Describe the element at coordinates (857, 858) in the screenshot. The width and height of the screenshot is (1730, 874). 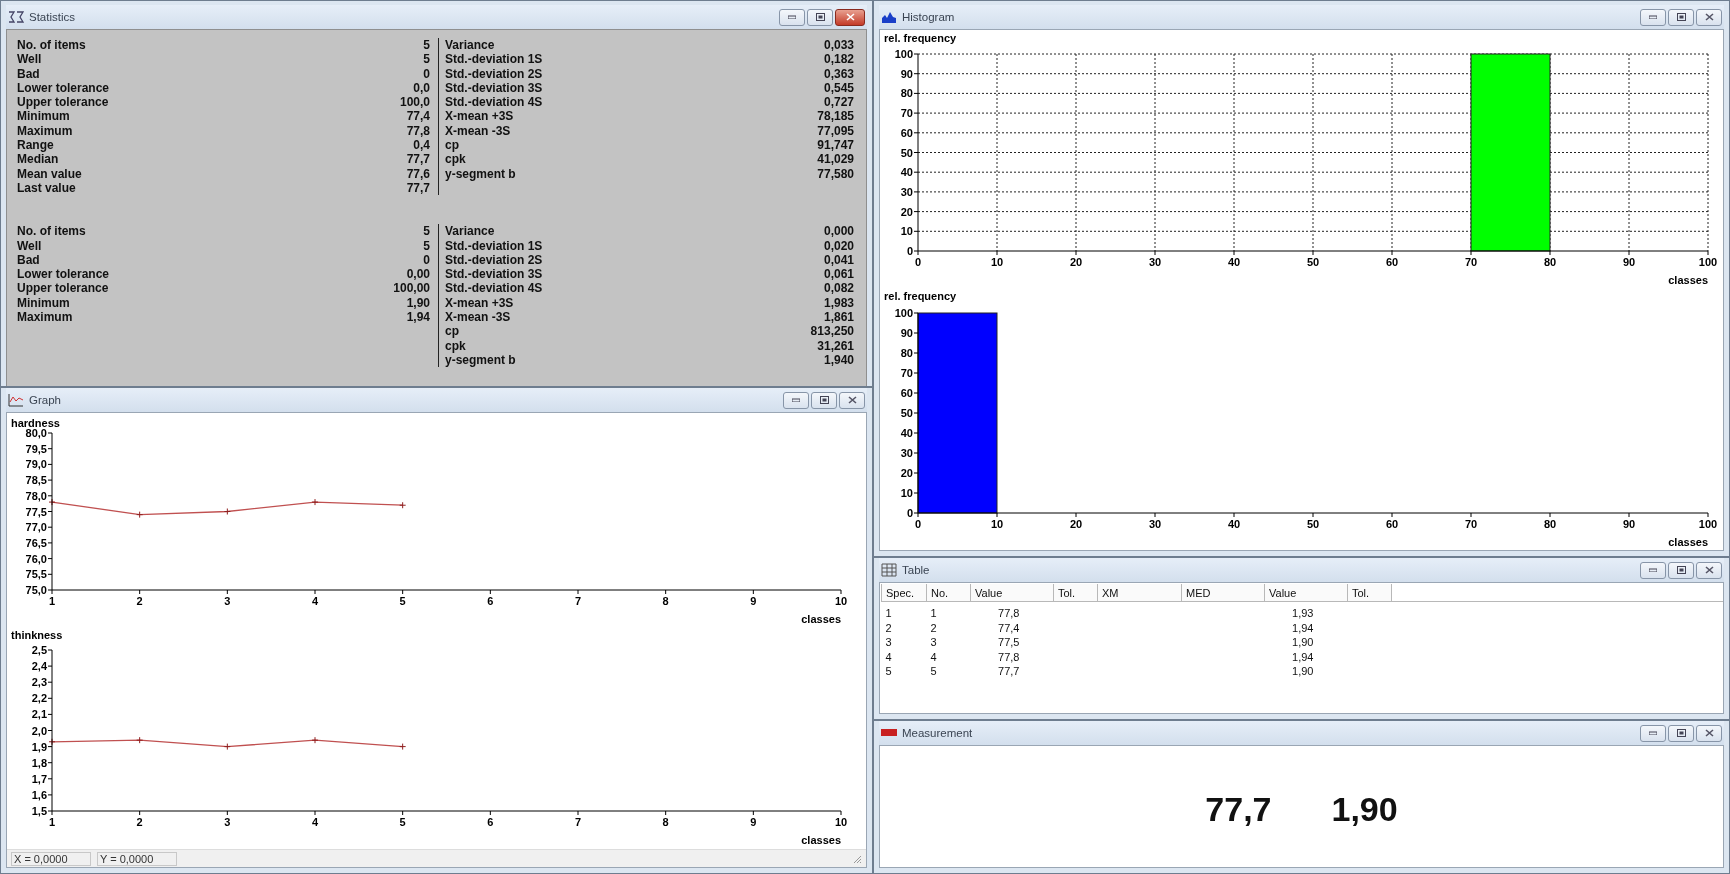
I see `resize-grip-icon` at that location.